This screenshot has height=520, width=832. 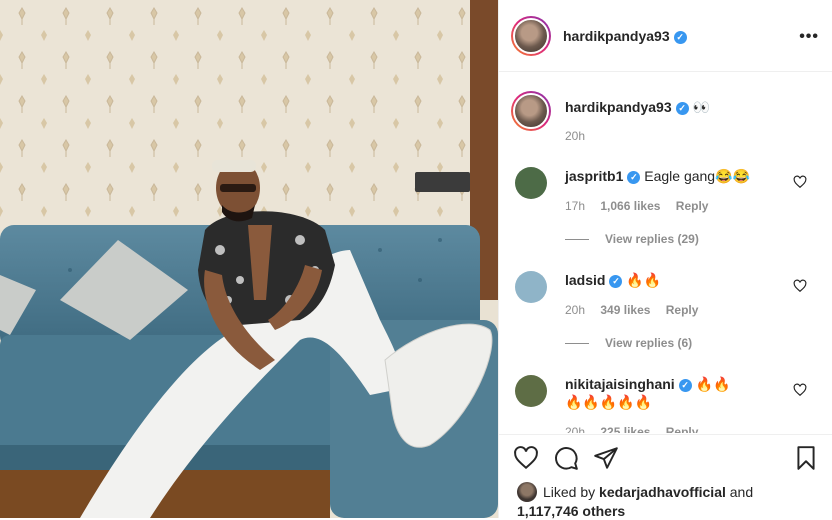 I want to click on view-replies-button: View replies (6), so click(x=628, y=343).